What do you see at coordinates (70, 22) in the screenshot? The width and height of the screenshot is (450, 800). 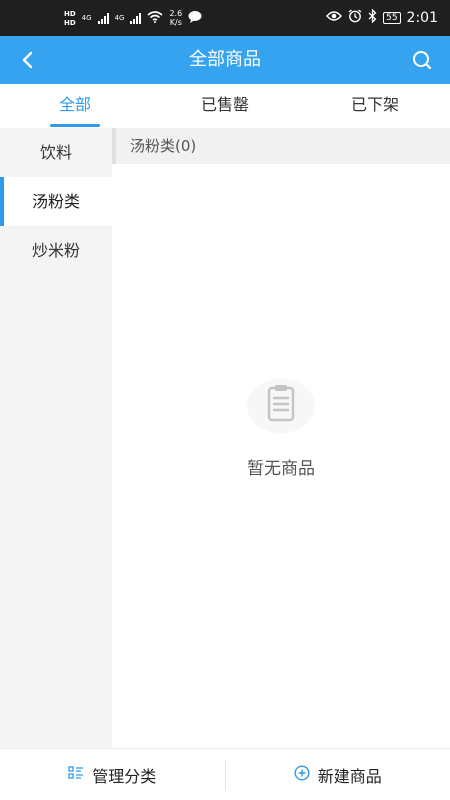 I see `hd-badge-bottom: HD` at bounding box center [70, 22].